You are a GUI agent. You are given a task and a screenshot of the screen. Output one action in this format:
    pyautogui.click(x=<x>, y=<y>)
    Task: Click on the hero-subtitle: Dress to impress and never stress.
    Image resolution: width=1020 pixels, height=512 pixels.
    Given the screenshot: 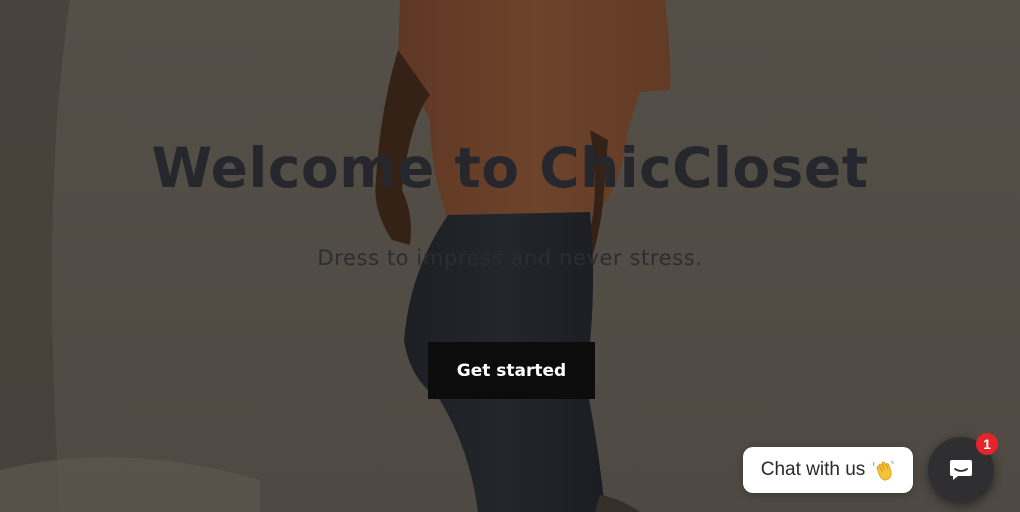 What is the action you would take?
    pyautogui.click(x=510, y=258)
    